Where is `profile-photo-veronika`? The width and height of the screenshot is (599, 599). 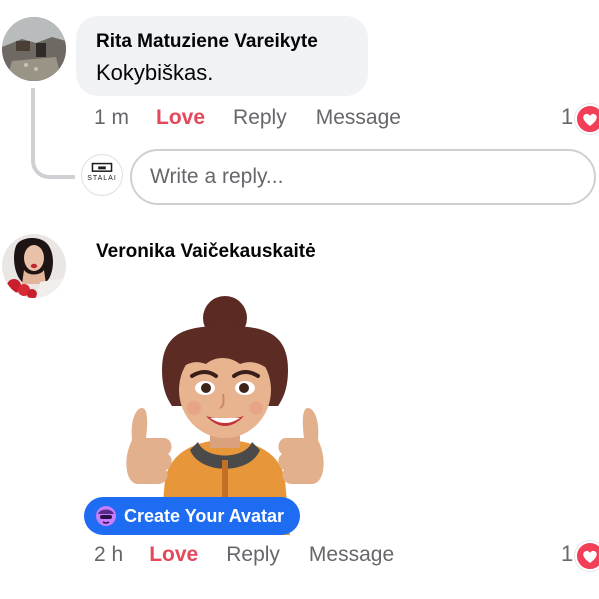
profile-photo-veronika is located at coordinates (34, 266).